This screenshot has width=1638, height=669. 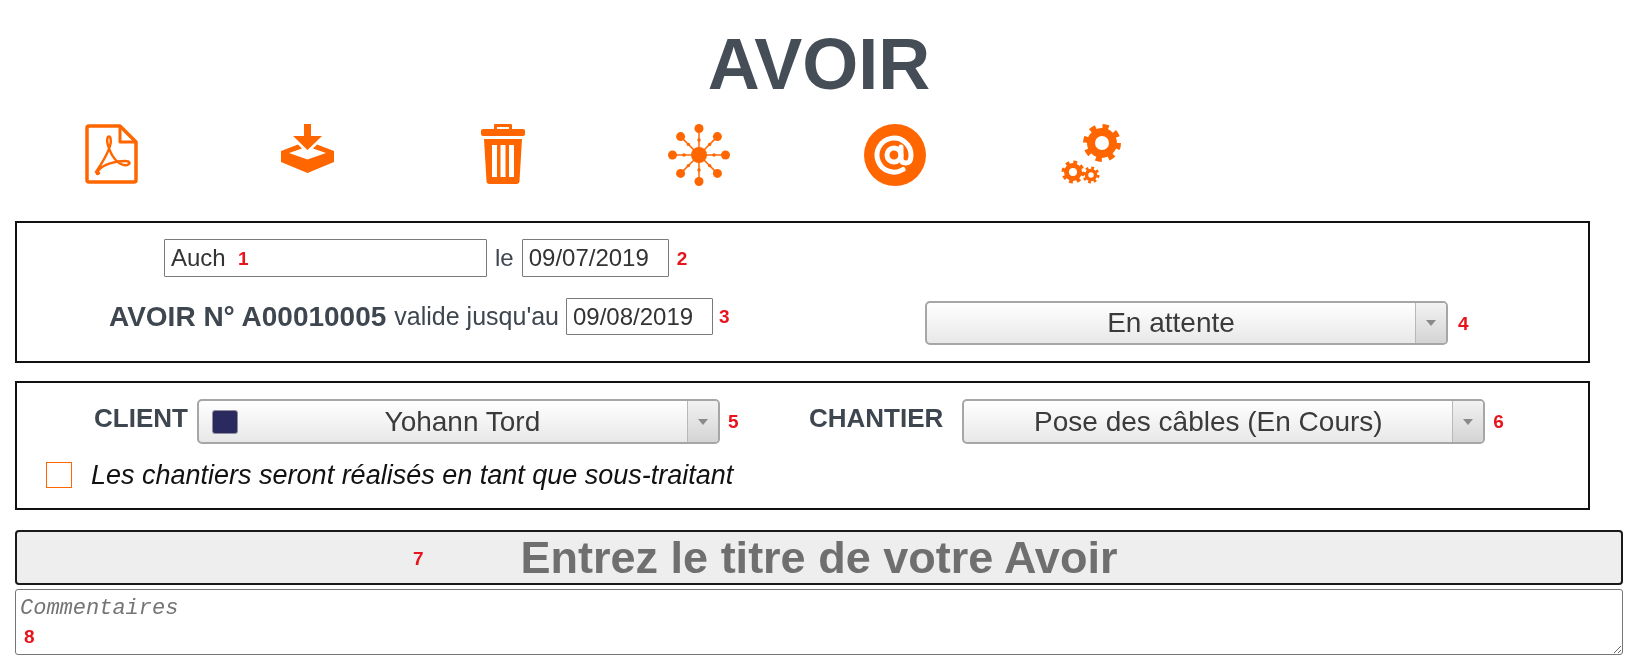 I want to click on annotation-number: 4, so click(x=1463, y=323).